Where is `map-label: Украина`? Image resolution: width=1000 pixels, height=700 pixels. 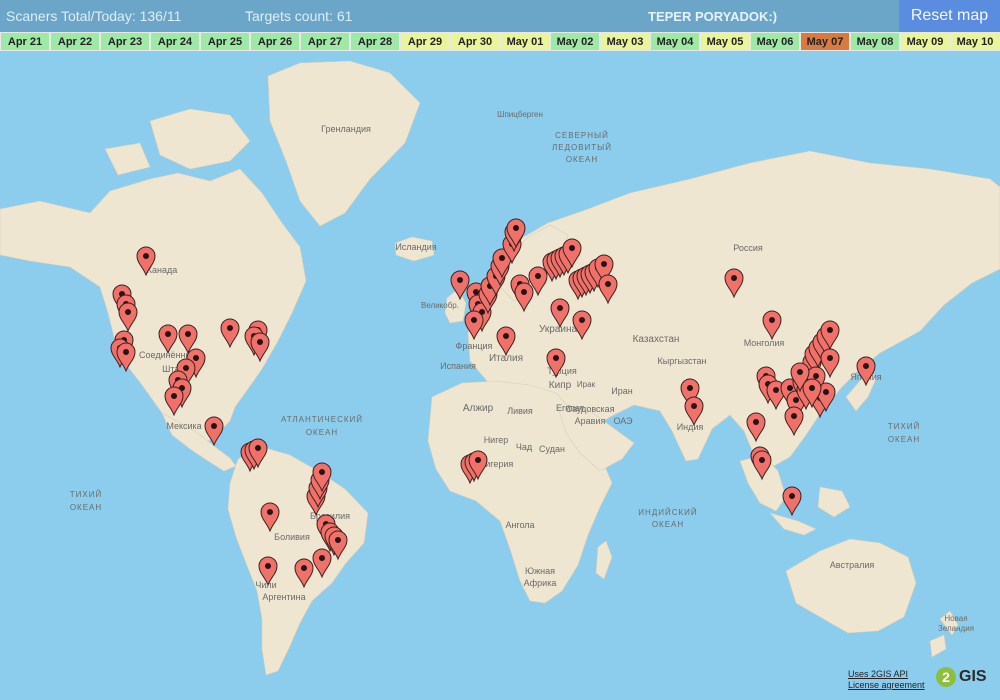
map-label: Украина is located at coordinates (558, 329).